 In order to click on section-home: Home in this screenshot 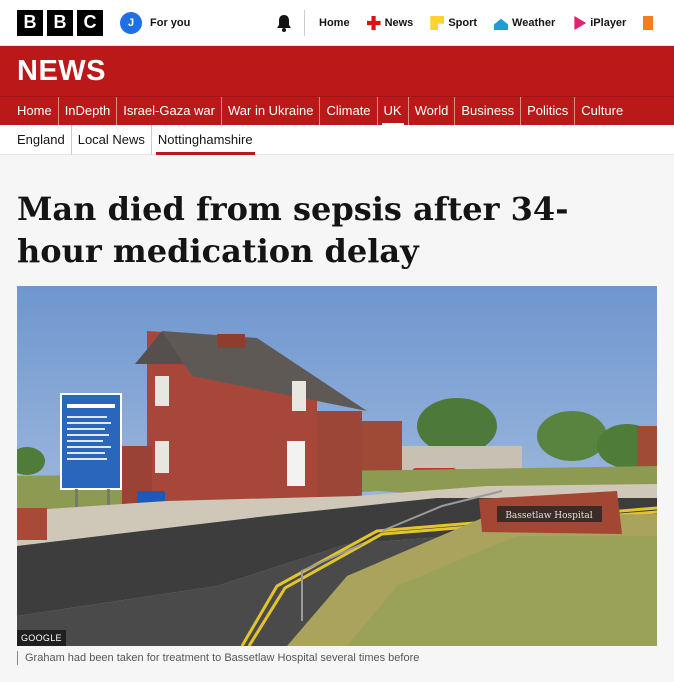, I will do `click(35, 111)`.